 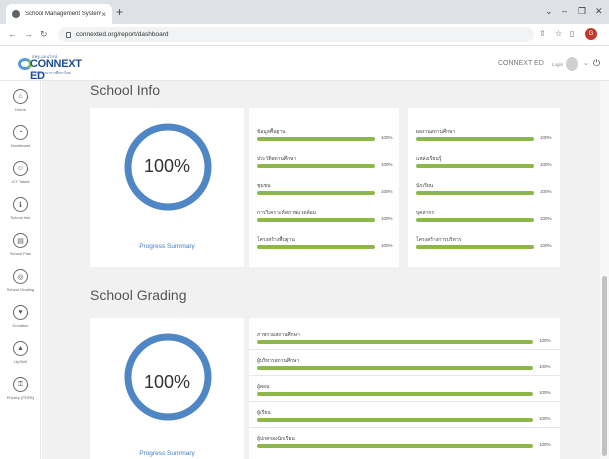 I want to click on progress-row-label: ผู้เรียน, so click(x=264, y=413).